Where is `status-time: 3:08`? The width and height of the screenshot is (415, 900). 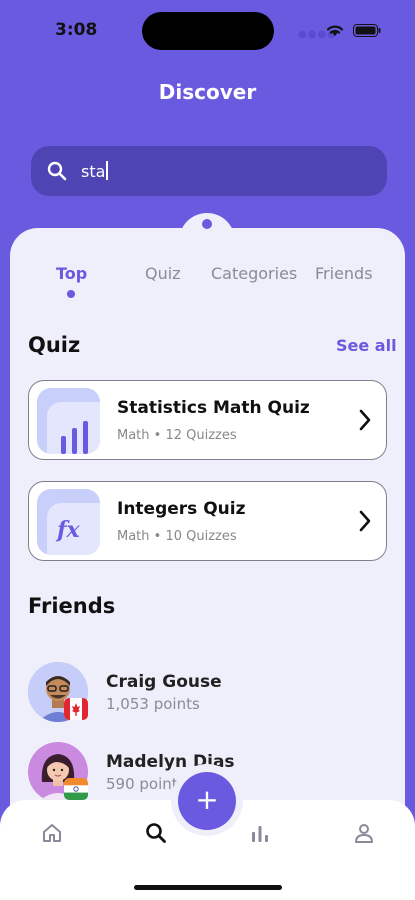 status-time: 3:08 is located at coordinates (76, 30).